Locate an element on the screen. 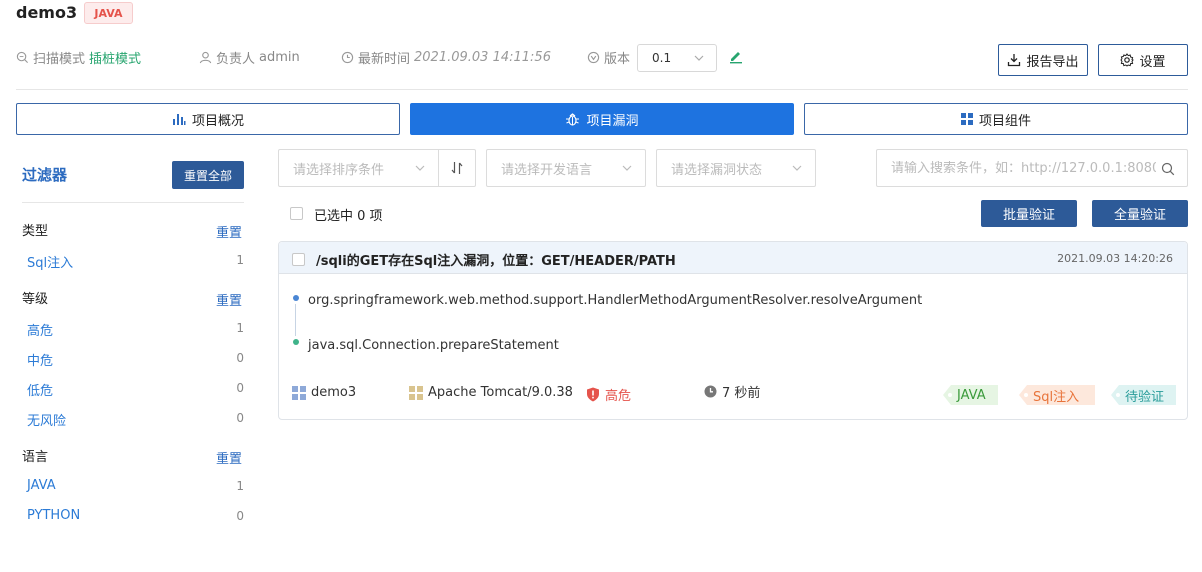  server-name: Apache Tomcat/9.0.38 is located at coordinates (500, 392).